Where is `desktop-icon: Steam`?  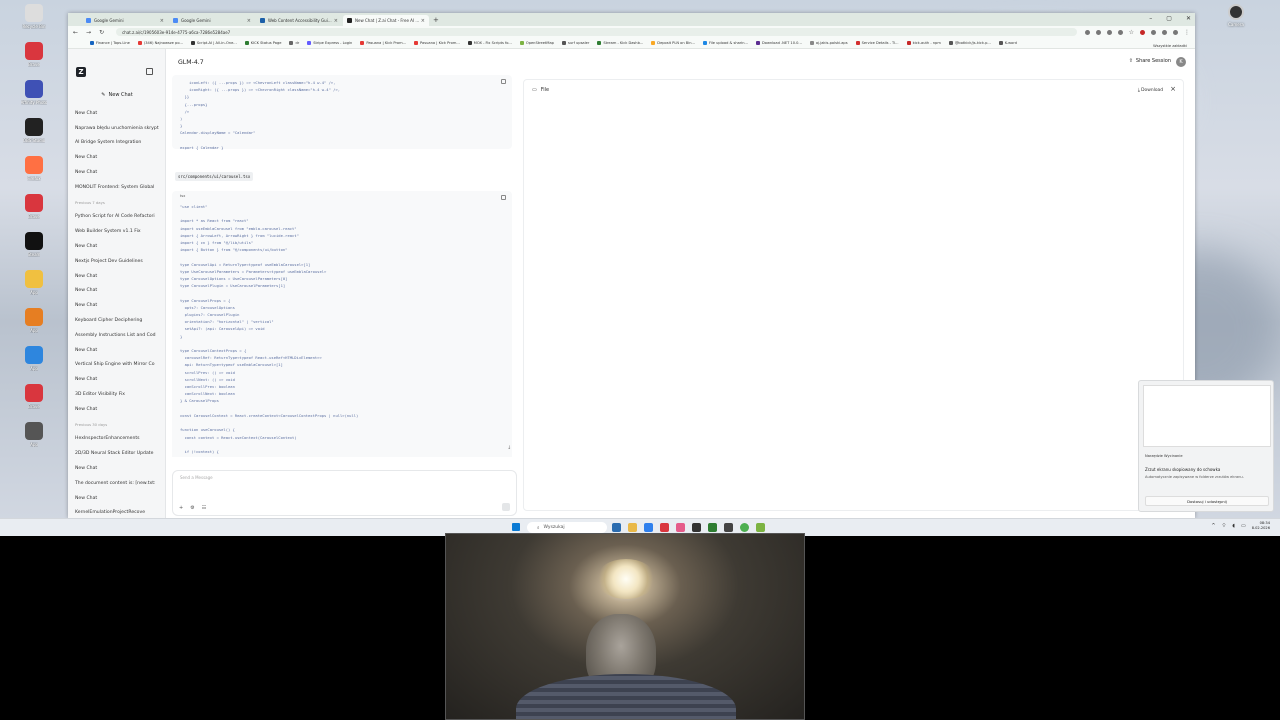 desktop-icon: Steam is located at coordinates (34, 244).